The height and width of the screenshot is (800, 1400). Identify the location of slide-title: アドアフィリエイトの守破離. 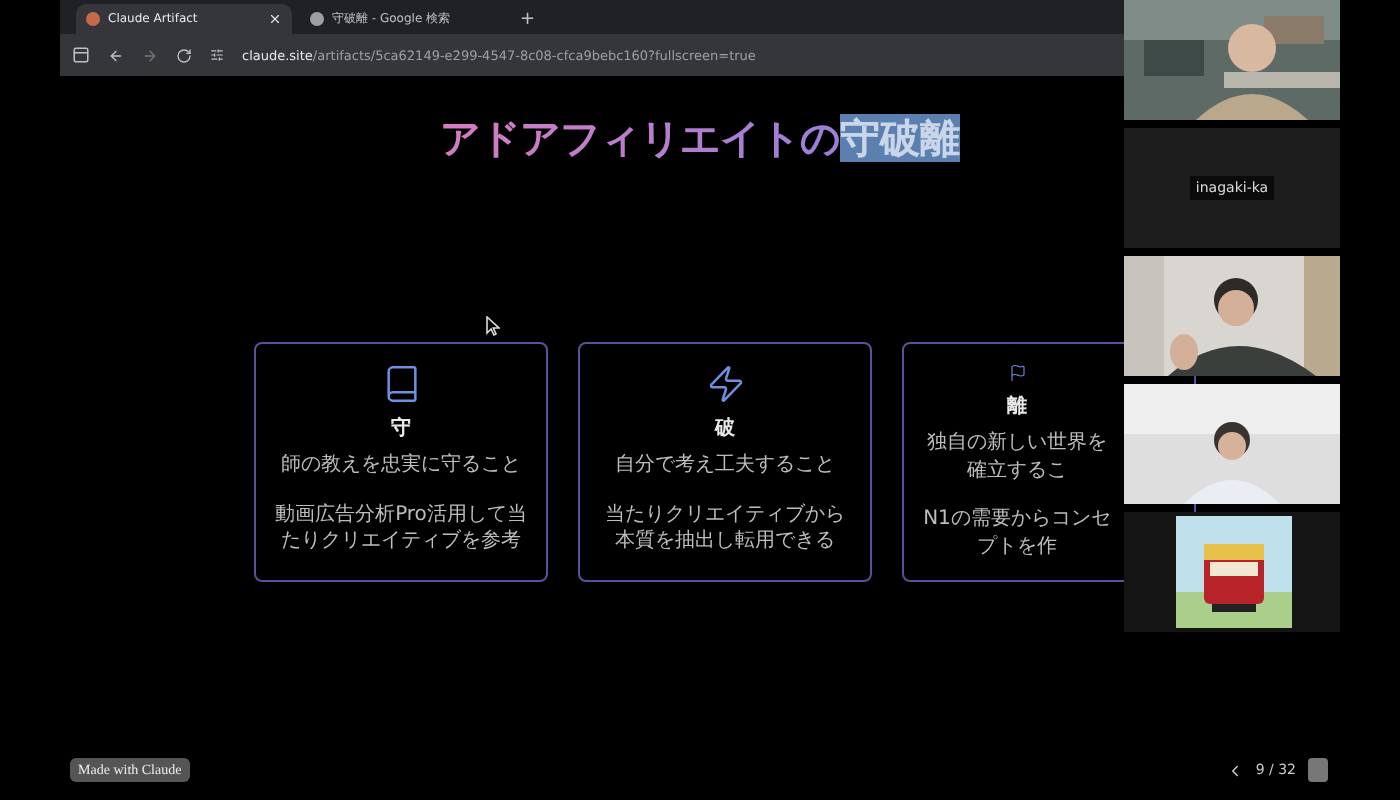
(700, 139).